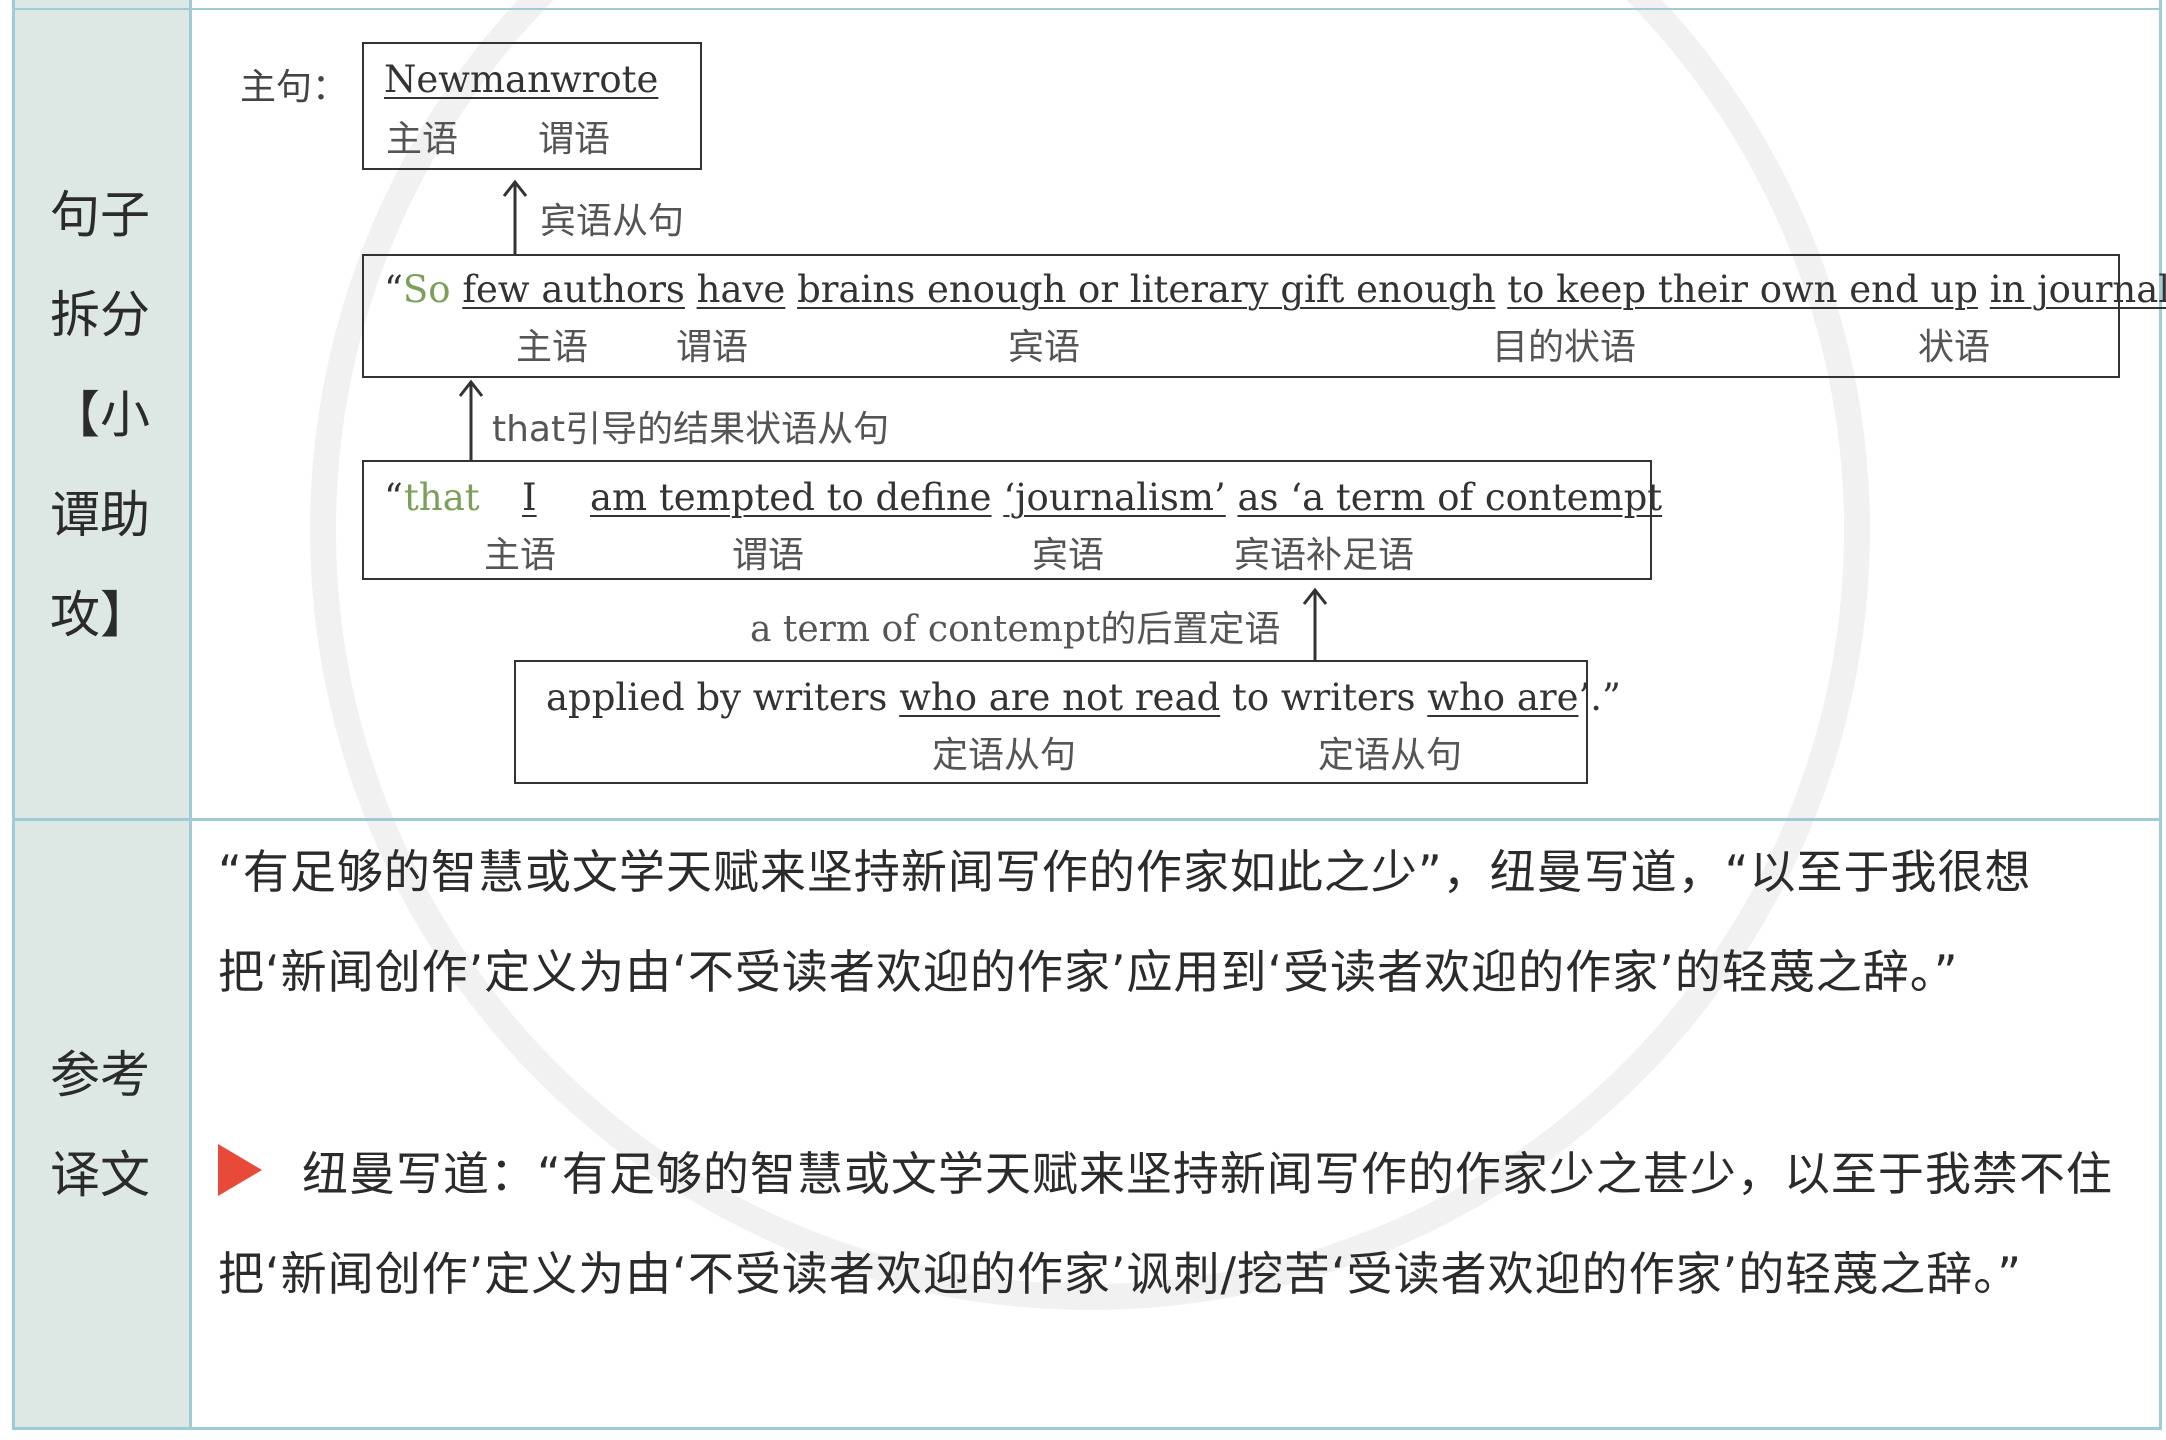 The image size is (2166, 1440). Describe the element at coordinates (712, 347) in the screenshot. I see `clause1-verb-tag: 谓语` at that location.